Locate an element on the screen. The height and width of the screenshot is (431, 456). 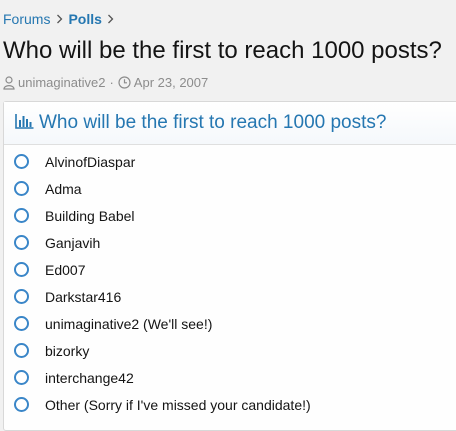
breadcrumb: Forums Polls is located at coordinates (61, 19).